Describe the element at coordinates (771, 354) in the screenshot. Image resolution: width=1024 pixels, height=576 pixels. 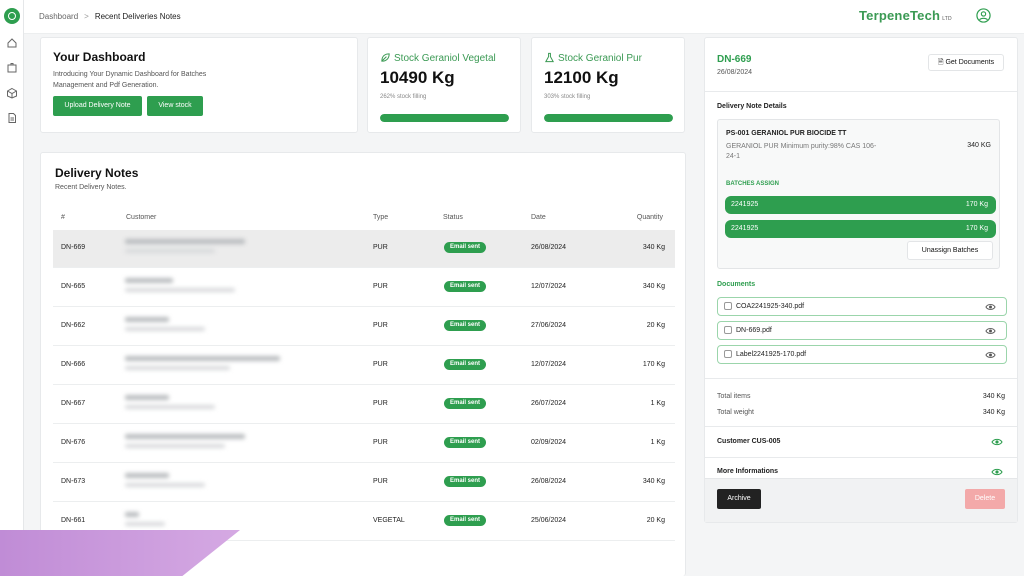
I see `document-name: Label2241925-170.pdf` at that location.